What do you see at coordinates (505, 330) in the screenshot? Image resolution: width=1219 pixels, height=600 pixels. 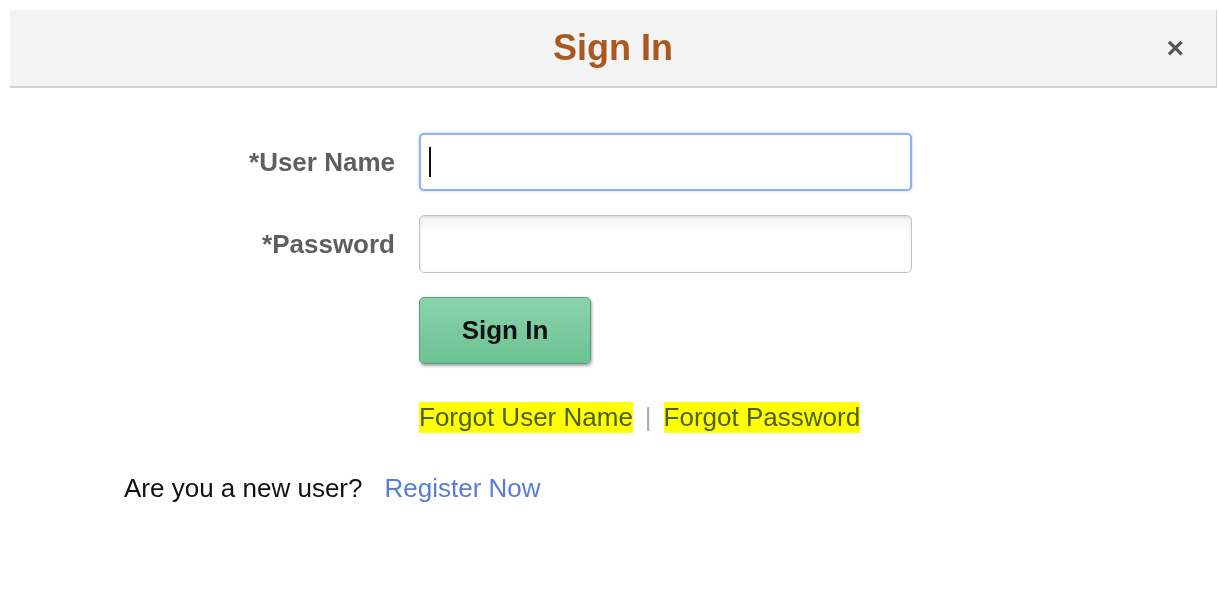 I see `sign-in-button: Sign In` at bounding box center [505, 330].